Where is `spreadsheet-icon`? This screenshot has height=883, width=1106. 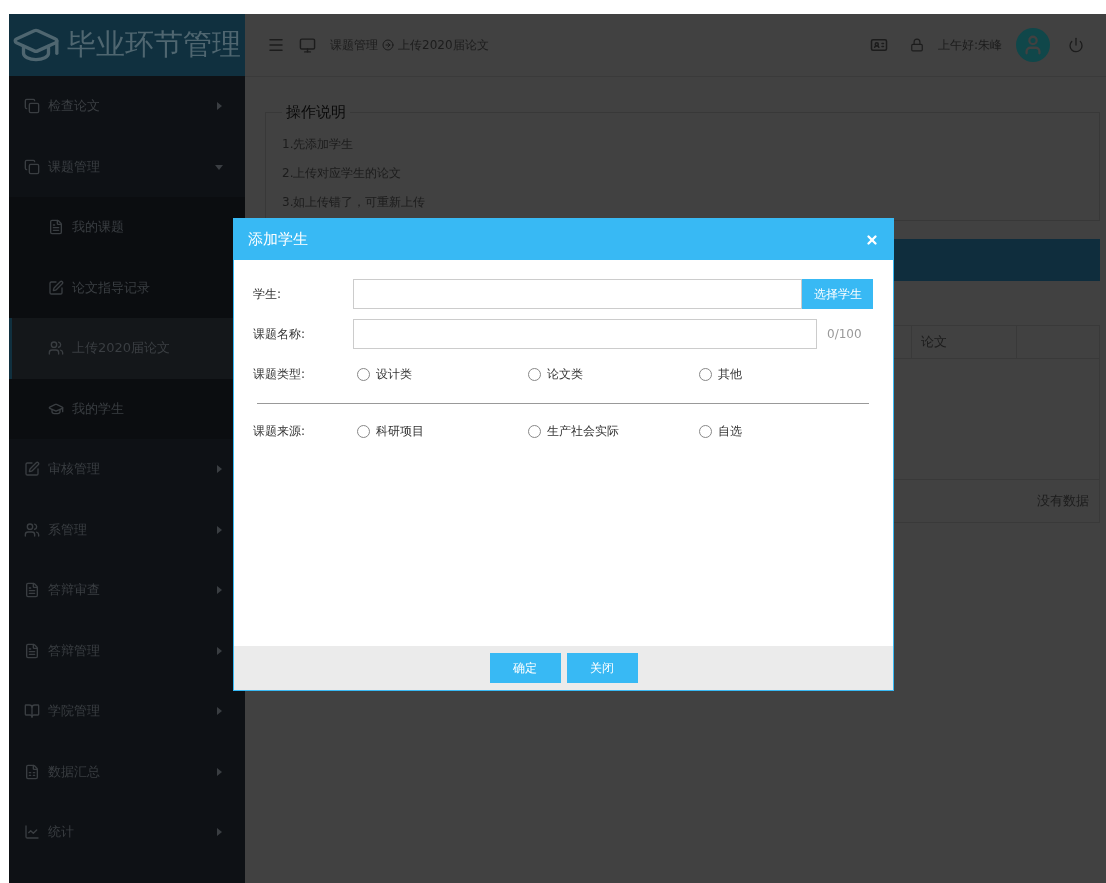
spreadsheet-icon is located at coordinates (32, 771).